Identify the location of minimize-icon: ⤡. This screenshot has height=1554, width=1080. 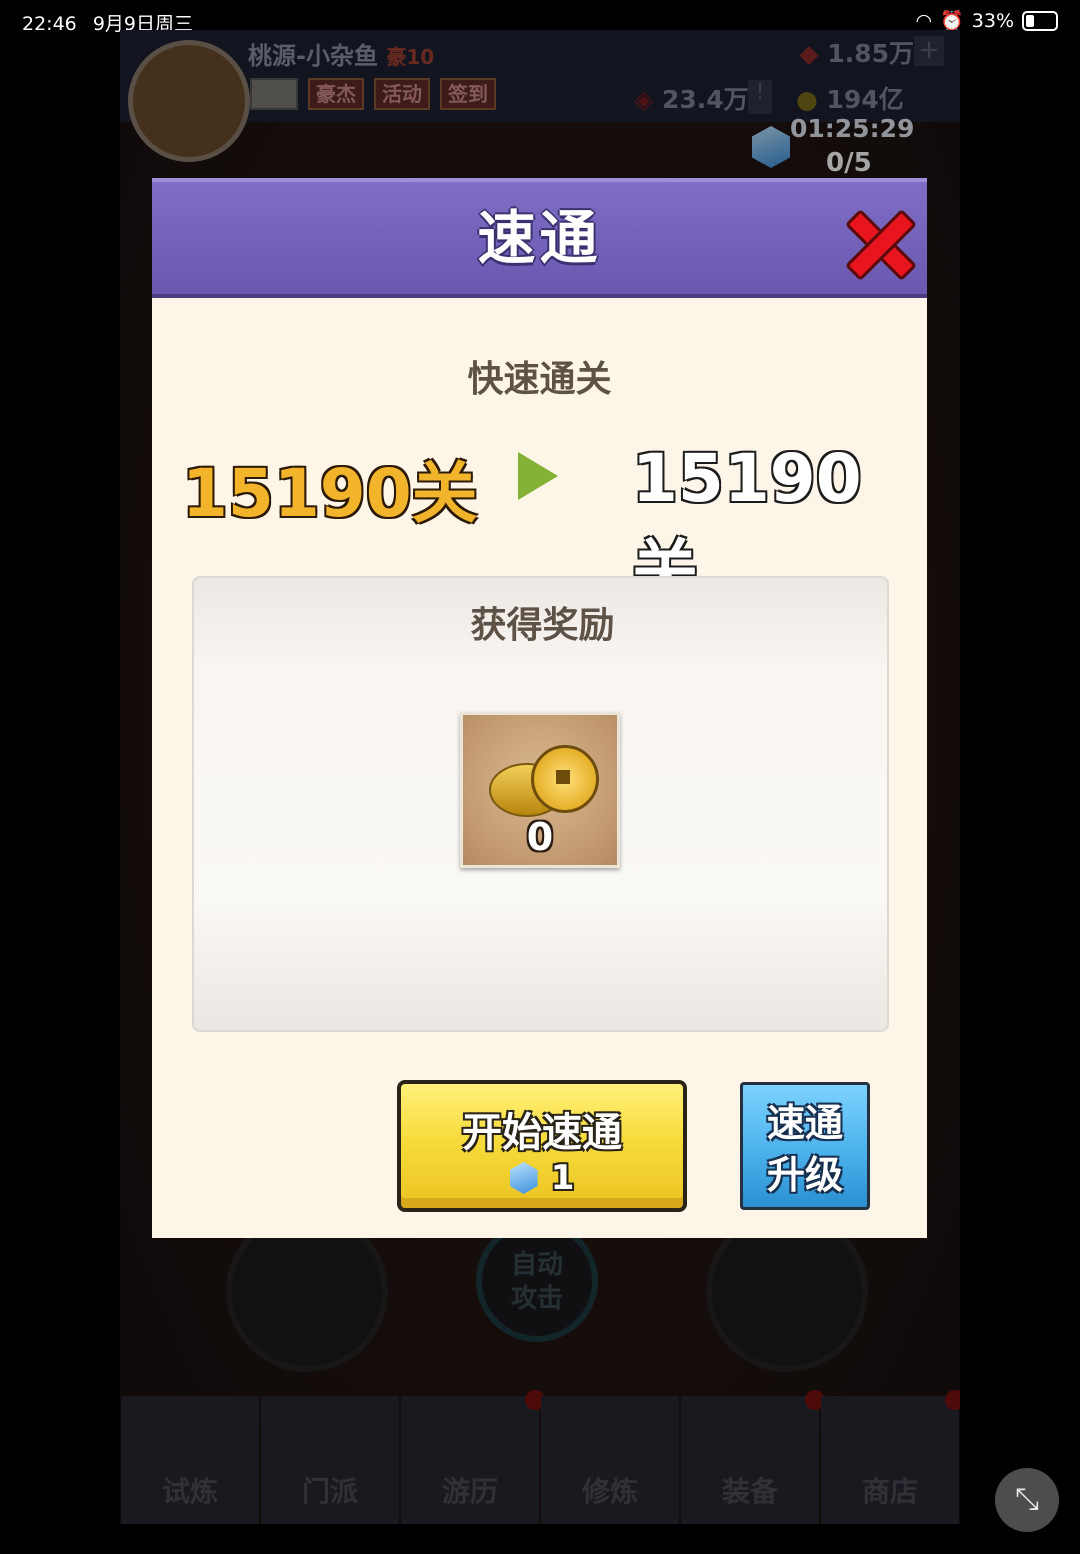
(1027, 1499).